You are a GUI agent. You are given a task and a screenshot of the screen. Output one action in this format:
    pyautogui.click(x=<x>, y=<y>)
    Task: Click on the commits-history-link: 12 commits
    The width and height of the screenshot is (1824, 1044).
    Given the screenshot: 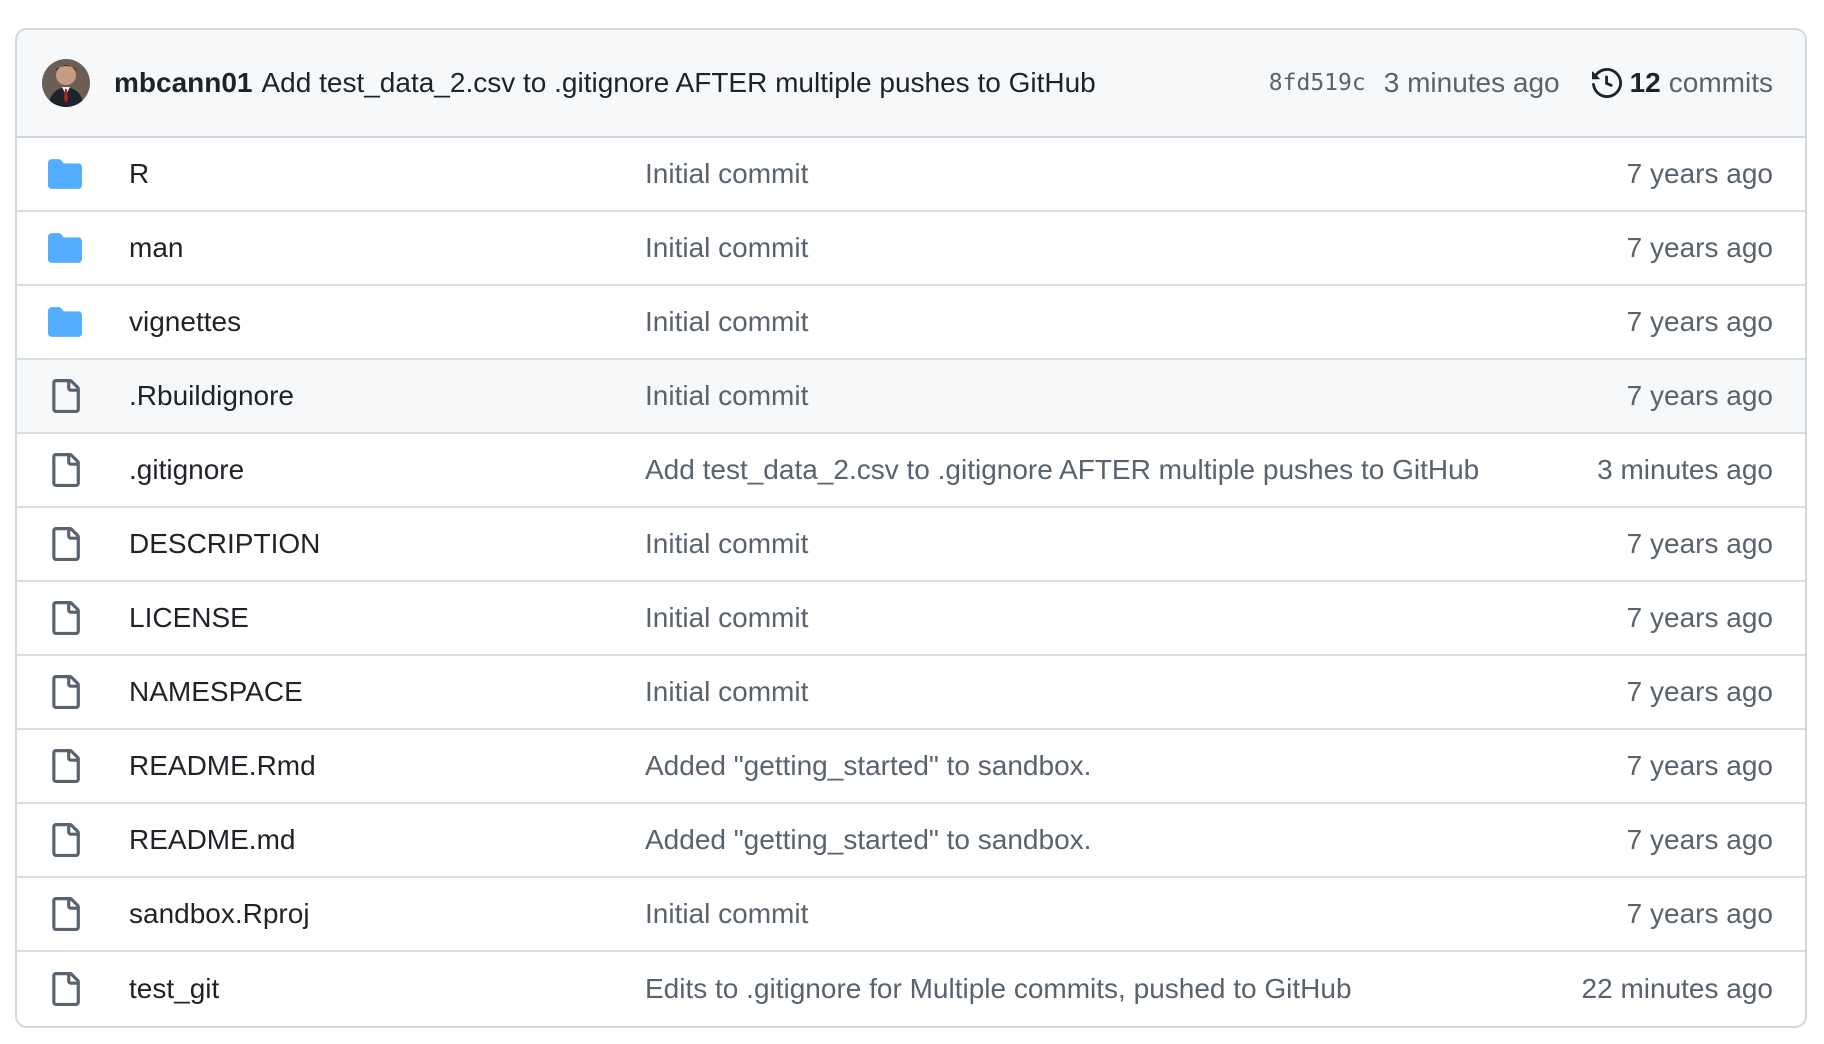 What is the action you would take?
    pyautogui.click(x=1682, y=83)
    